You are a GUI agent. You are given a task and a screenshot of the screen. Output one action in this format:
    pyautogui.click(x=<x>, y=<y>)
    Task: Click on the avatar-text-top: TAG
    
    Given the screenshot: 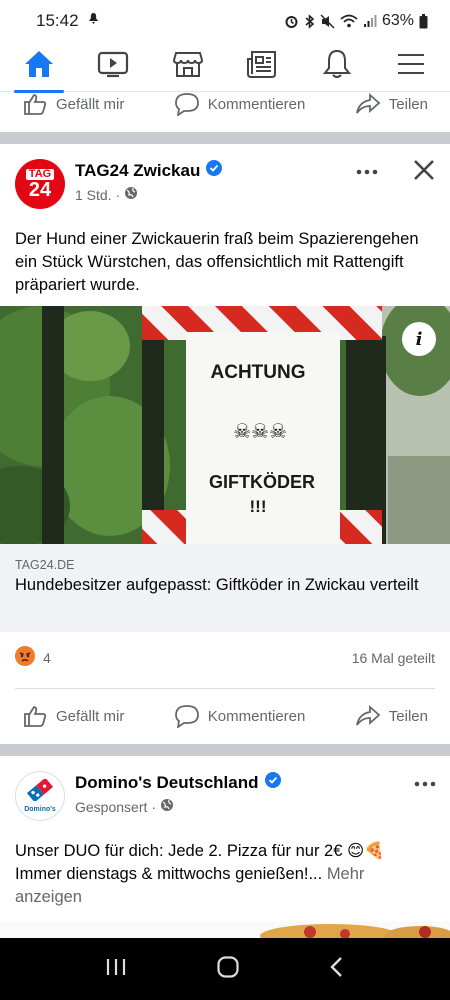 What is the action you would take?
    pyautogui.click(x=40, y=174)
    